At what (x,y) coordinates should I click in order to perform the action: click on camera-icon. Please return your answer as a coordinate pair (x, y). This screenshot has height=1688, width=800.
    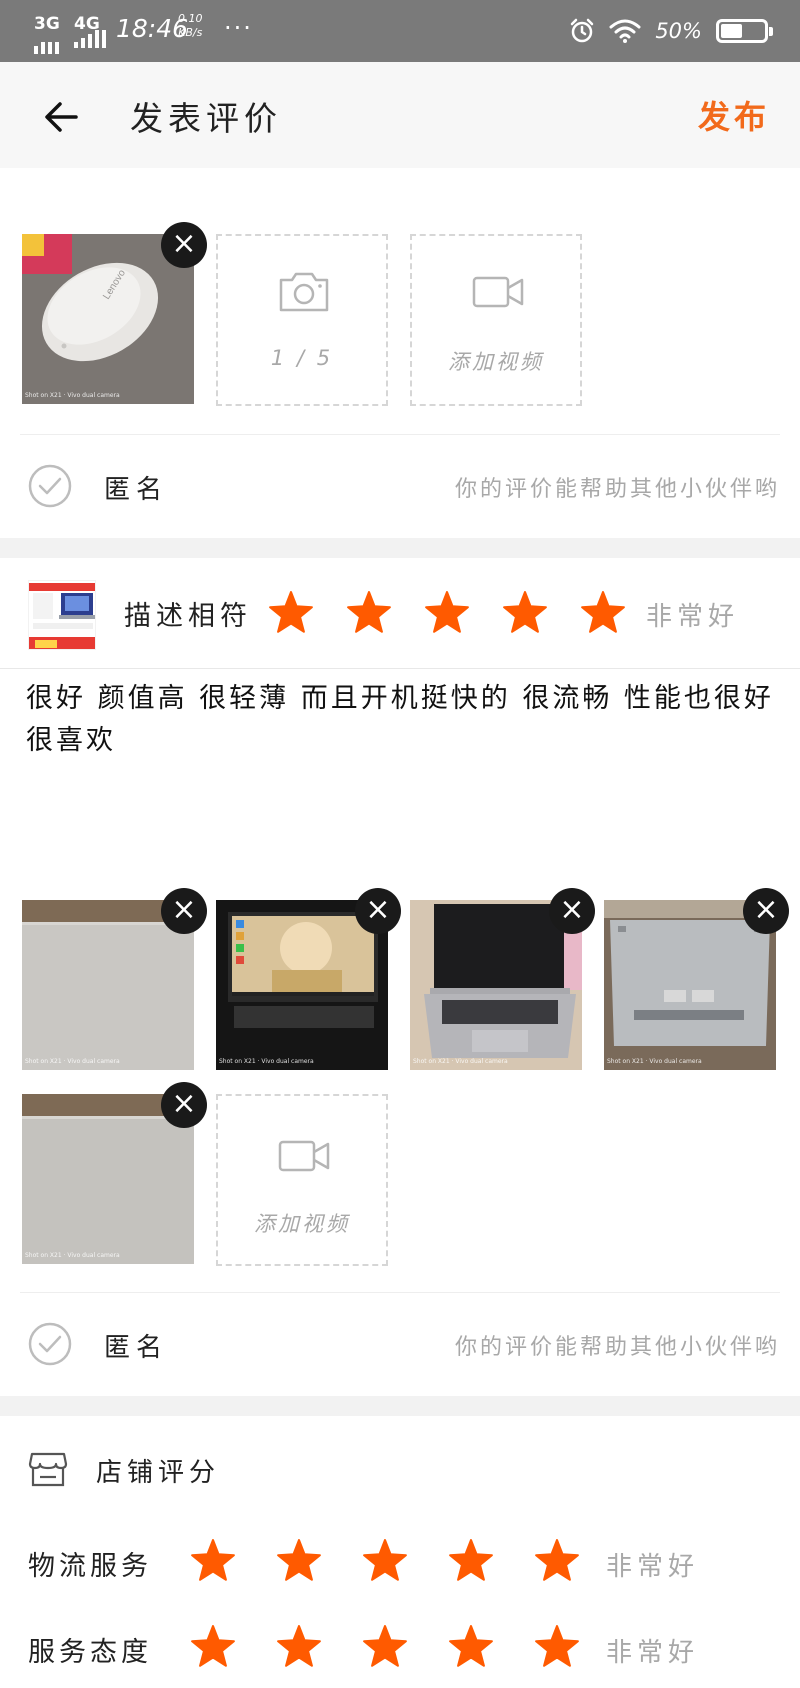
    Looking at the image, I should click on (304, 292).